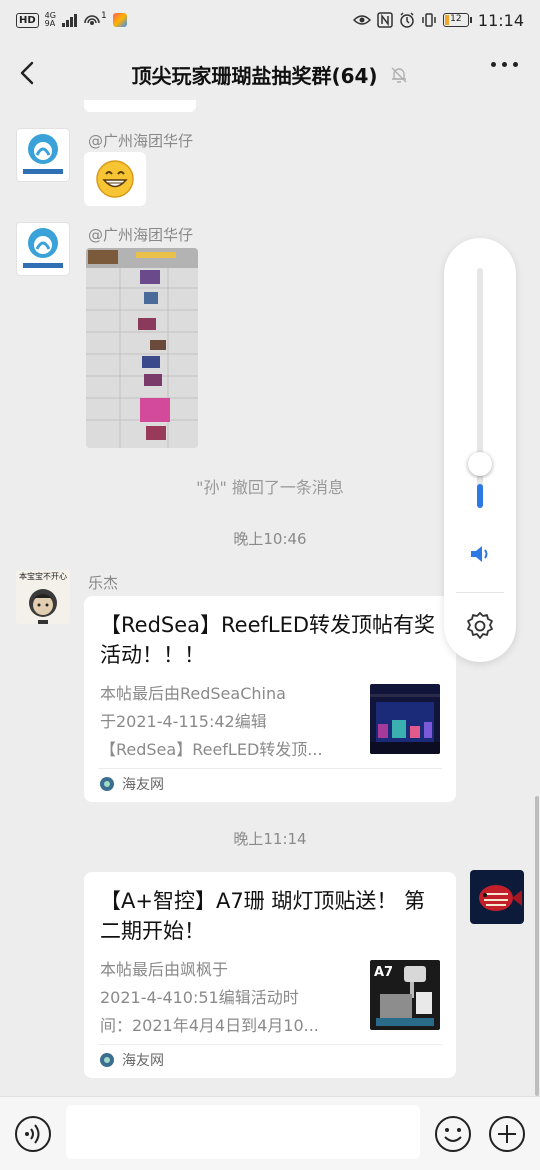  What do you see at coordinates (407, 20) in the screenshot?
I see `alarm-icon` at bounding box center [407, 20].